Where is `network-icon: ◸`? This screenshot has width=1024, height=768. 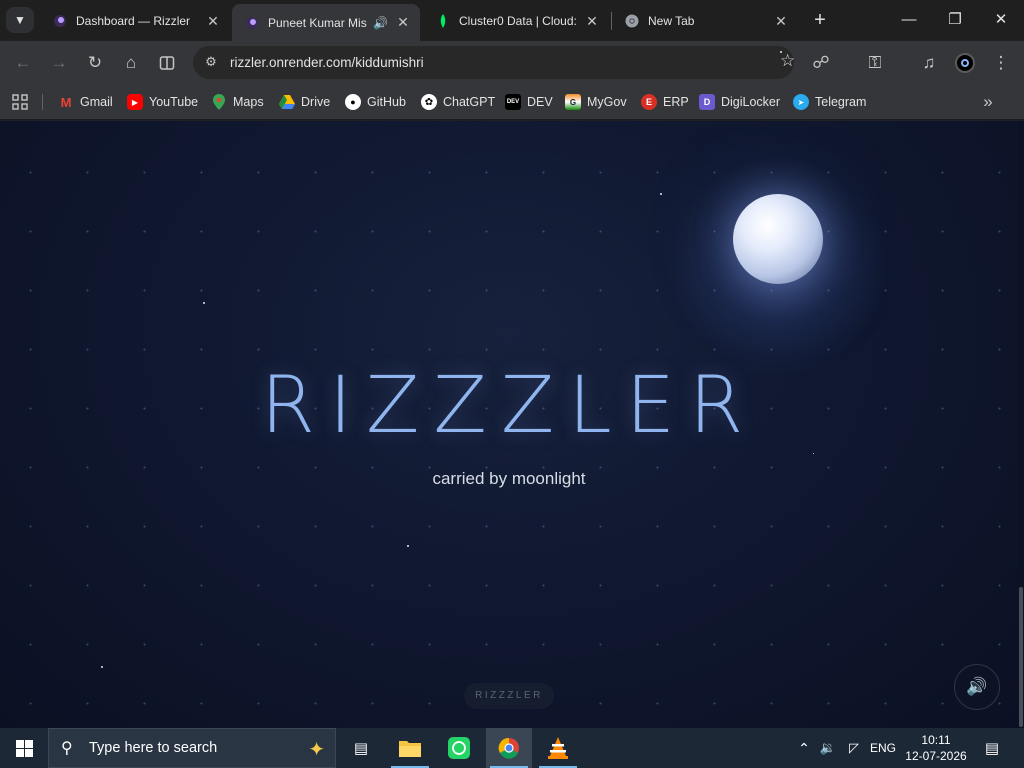
network-icon: ◸ is located at coordinates (854, 748).